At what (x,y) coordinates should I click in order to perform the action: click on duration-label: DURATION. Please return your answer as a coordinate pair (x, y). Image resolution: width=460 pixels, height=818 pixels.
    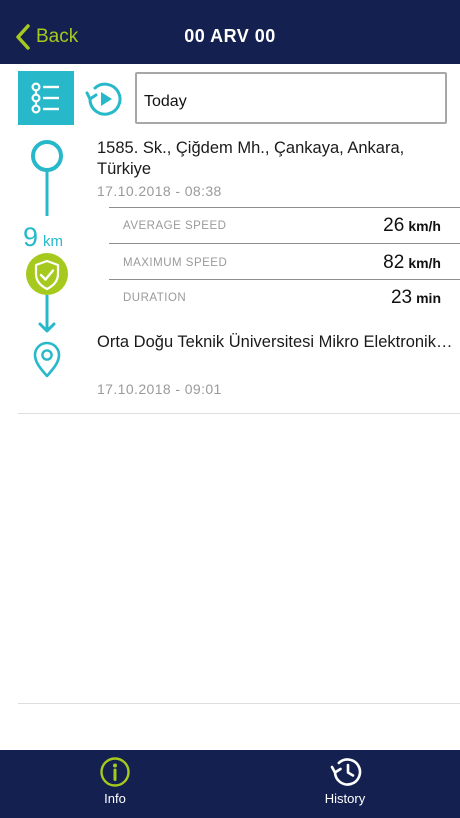
    Looking at the image, I should click on (155, 298).